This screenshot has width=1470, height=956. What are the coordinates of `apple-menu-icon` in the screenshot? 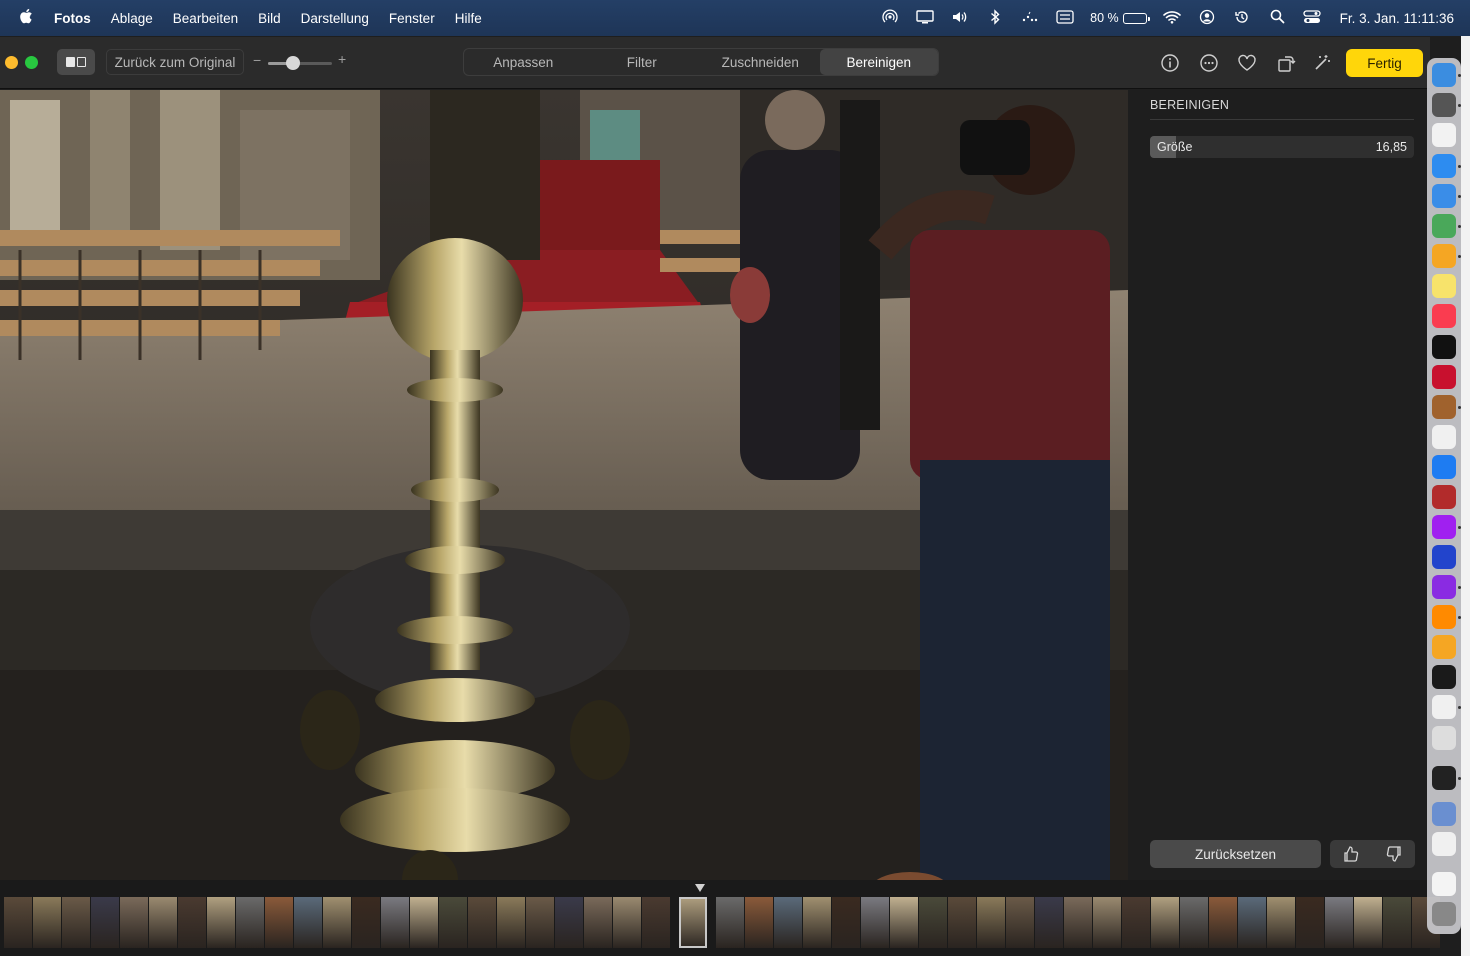 It's located at (26, 18).